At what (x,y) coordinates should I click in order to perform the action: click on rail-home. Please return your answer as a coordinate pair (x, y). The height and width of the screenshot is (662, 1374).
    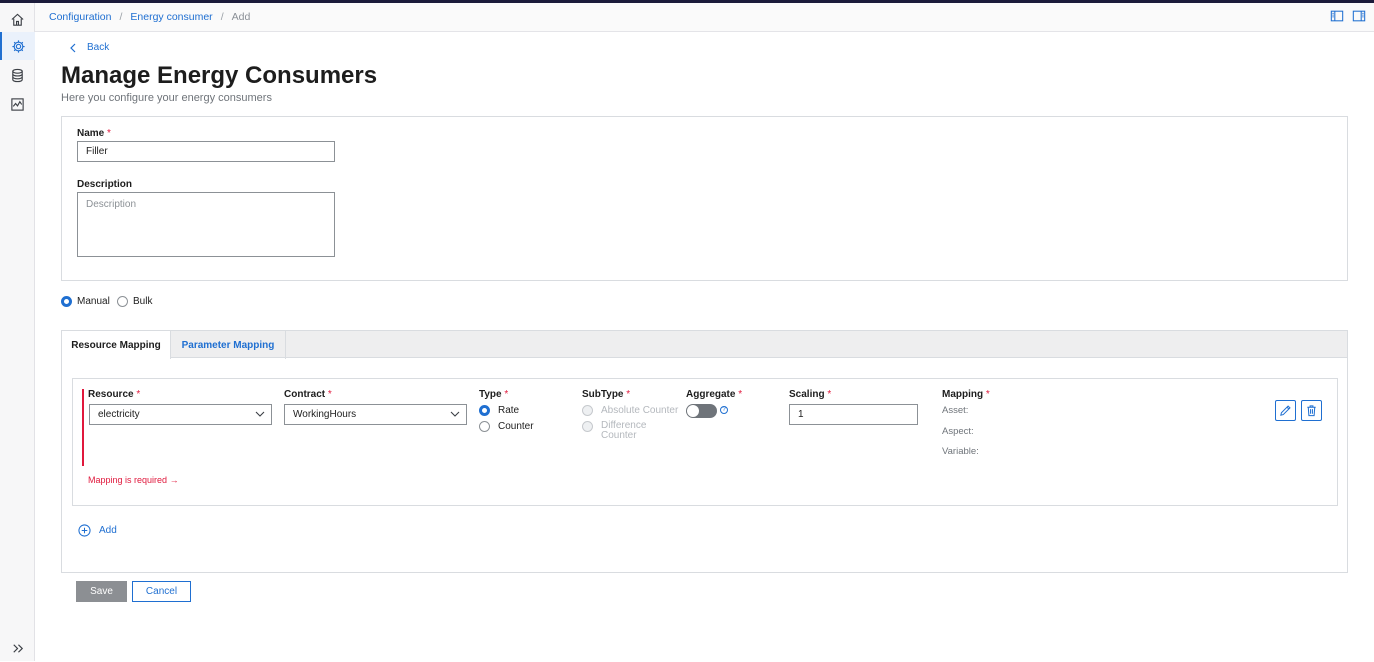
    Looking at the image, I should click on (17, 19).